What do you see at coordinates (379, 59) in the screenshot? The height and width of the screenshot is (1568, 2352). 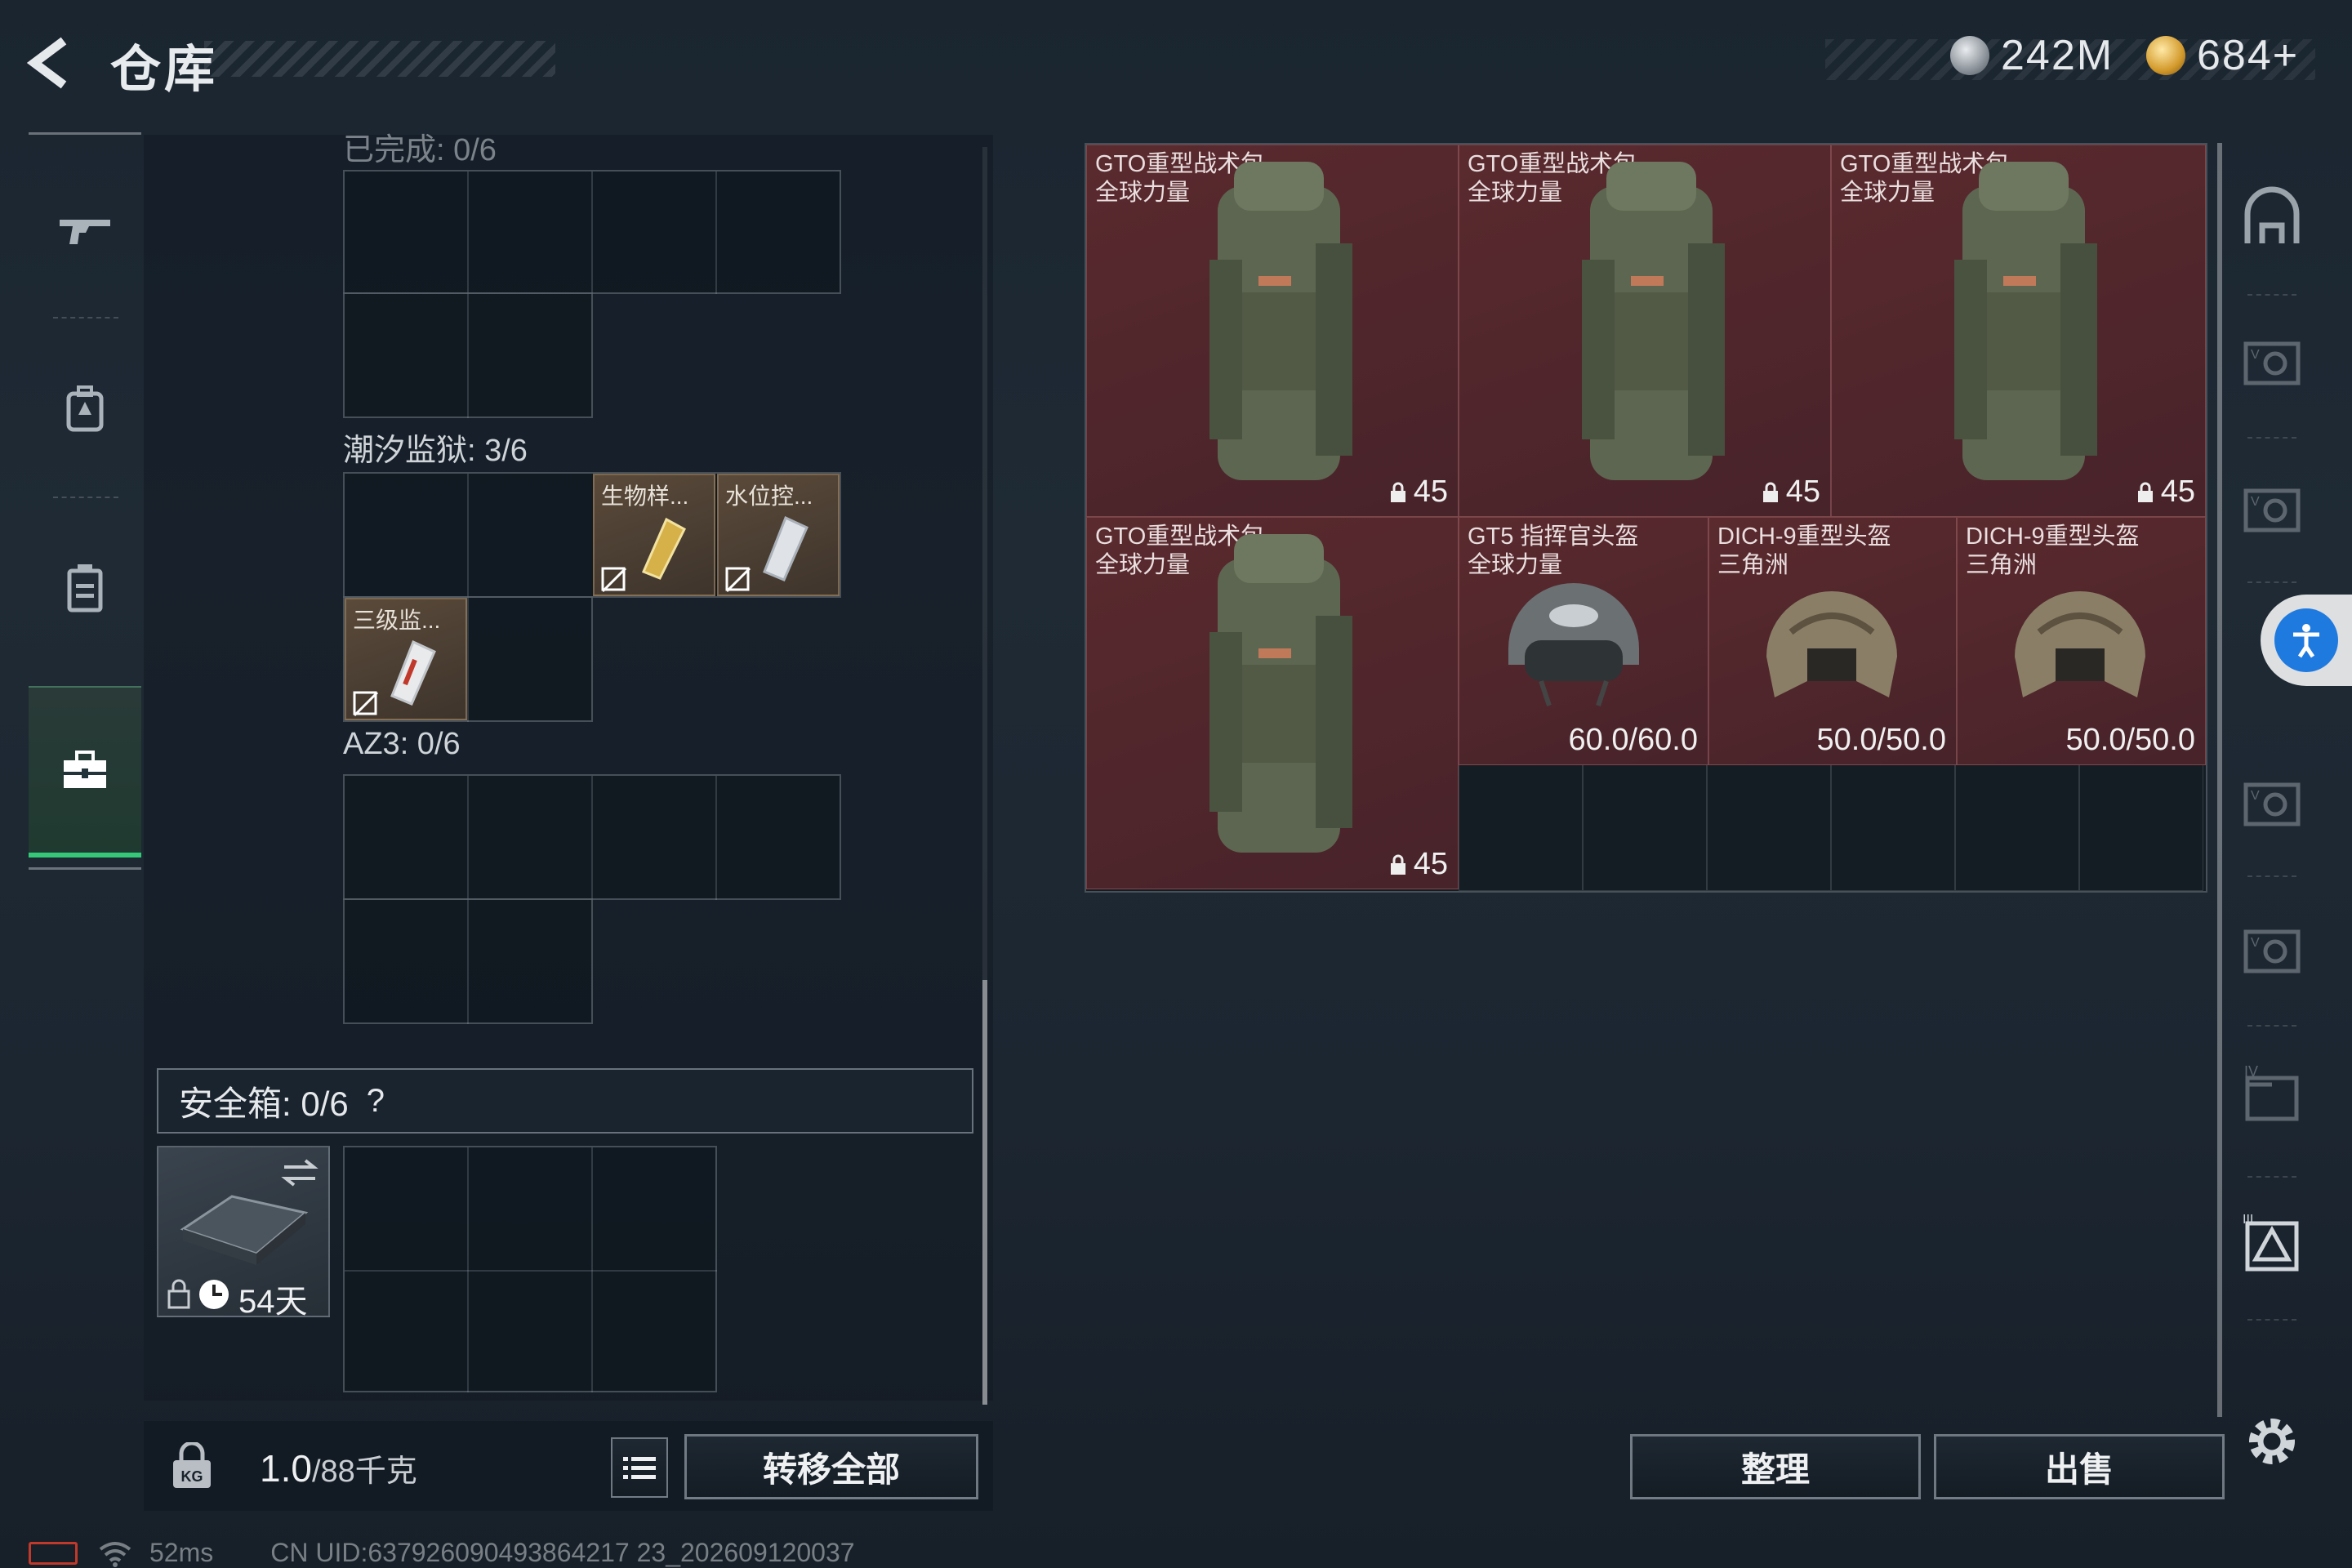 I see `title-stripe` at bounding box center [379, 59].